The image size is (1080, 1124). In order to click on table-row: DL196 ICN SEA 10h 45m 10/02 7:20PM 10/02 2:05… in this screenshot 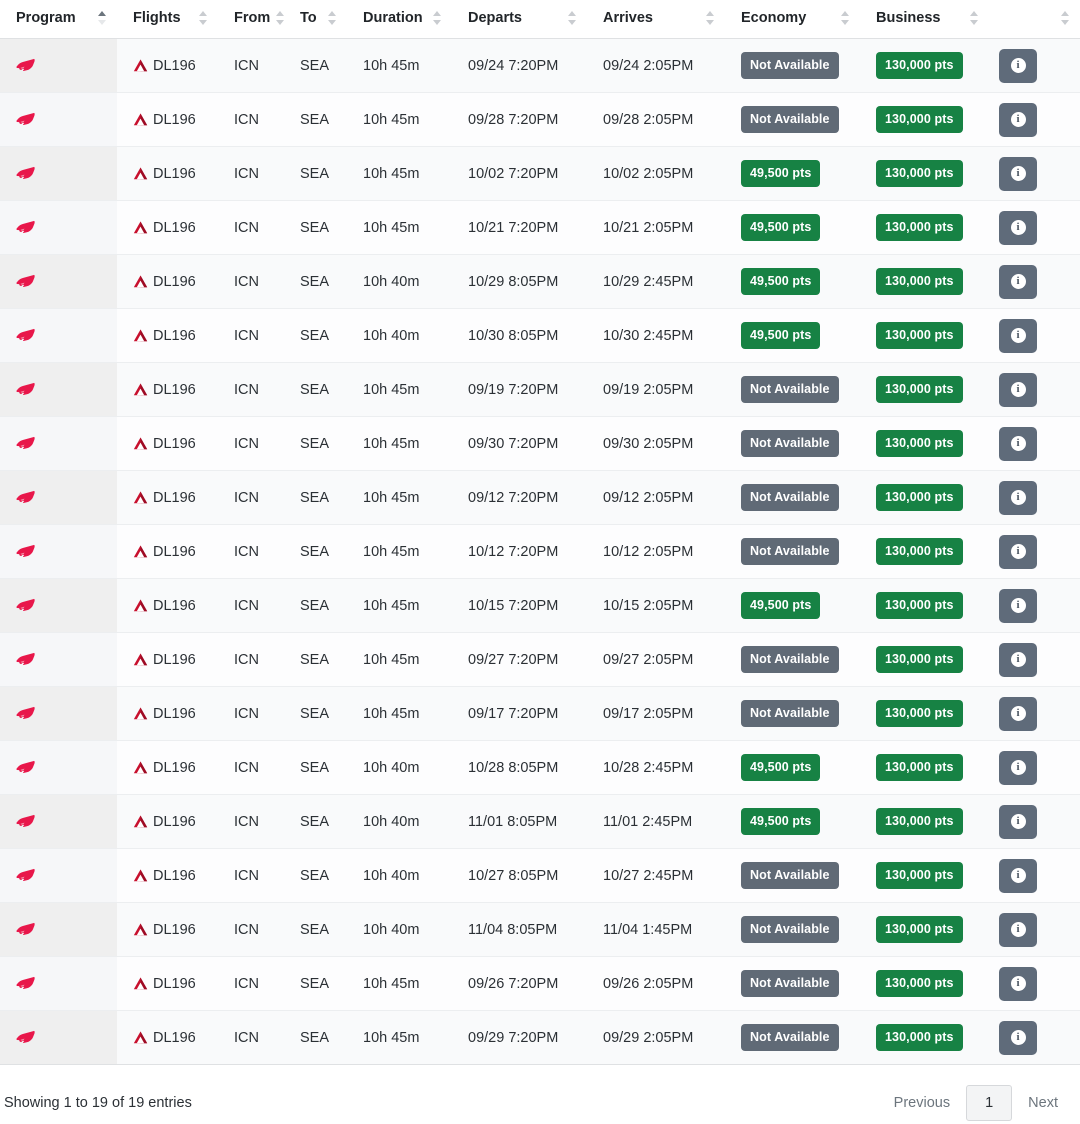, I will do `click(540, 173)`.